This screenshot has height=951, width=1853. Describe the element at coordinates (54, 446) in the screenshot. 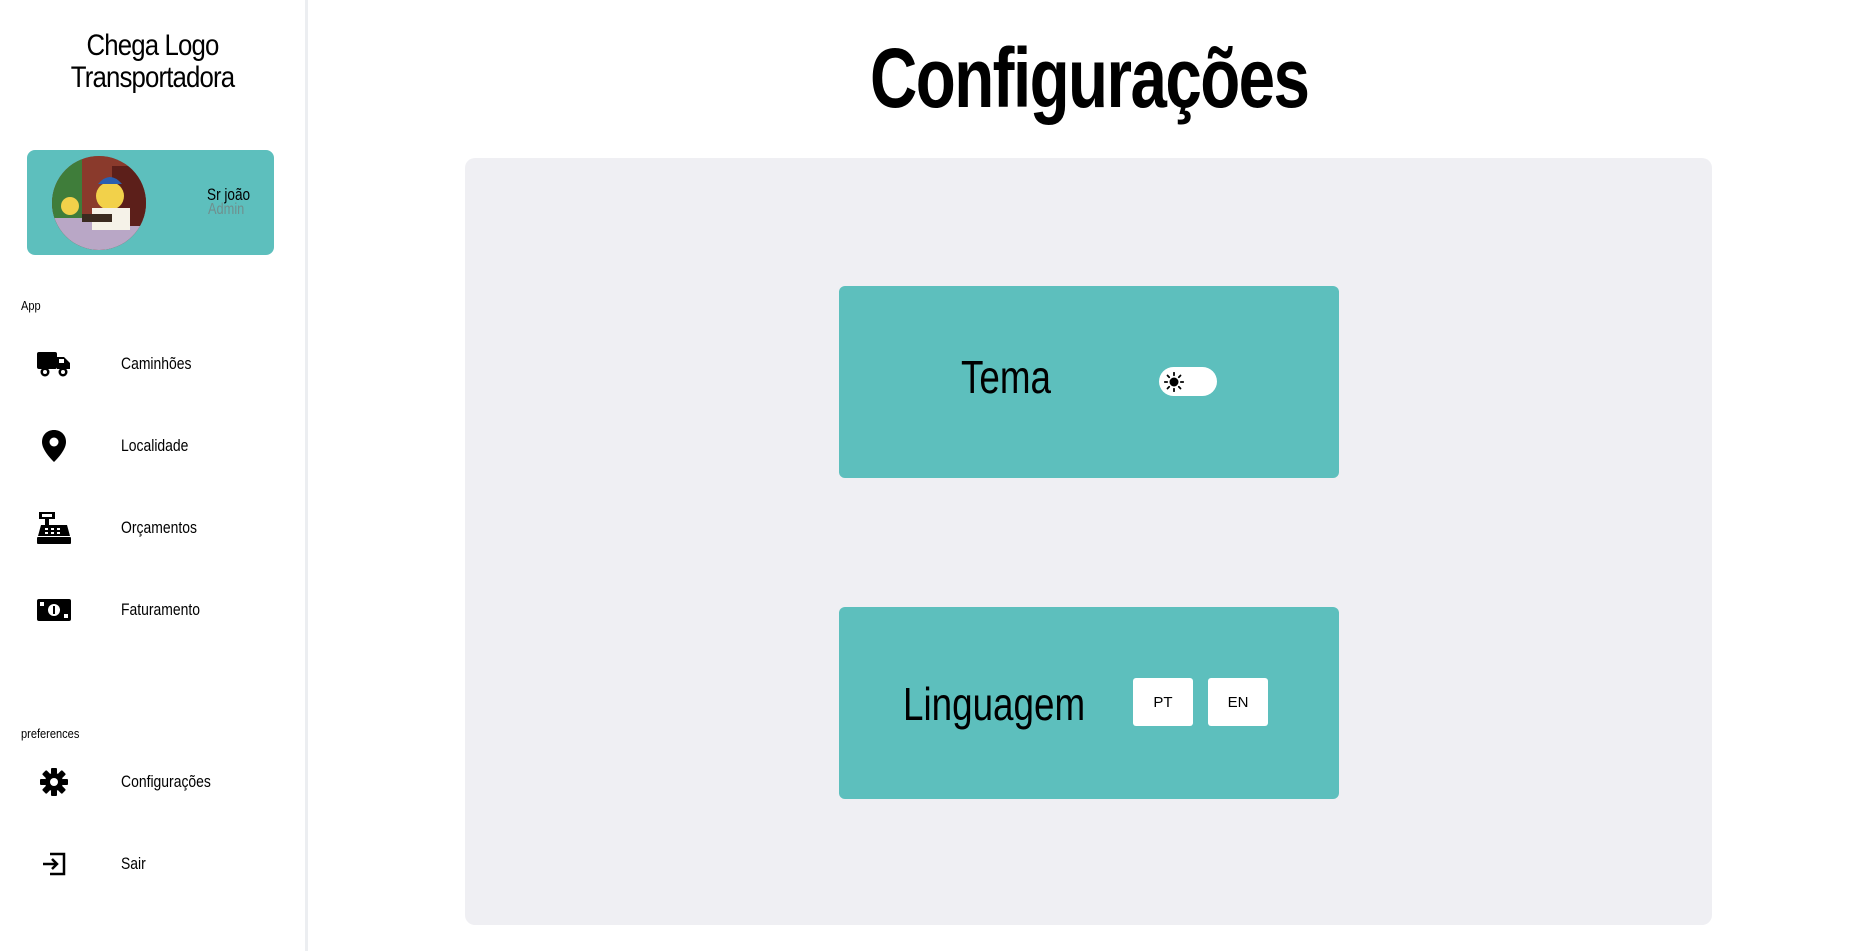

I see `map-pin-icon` at that location.